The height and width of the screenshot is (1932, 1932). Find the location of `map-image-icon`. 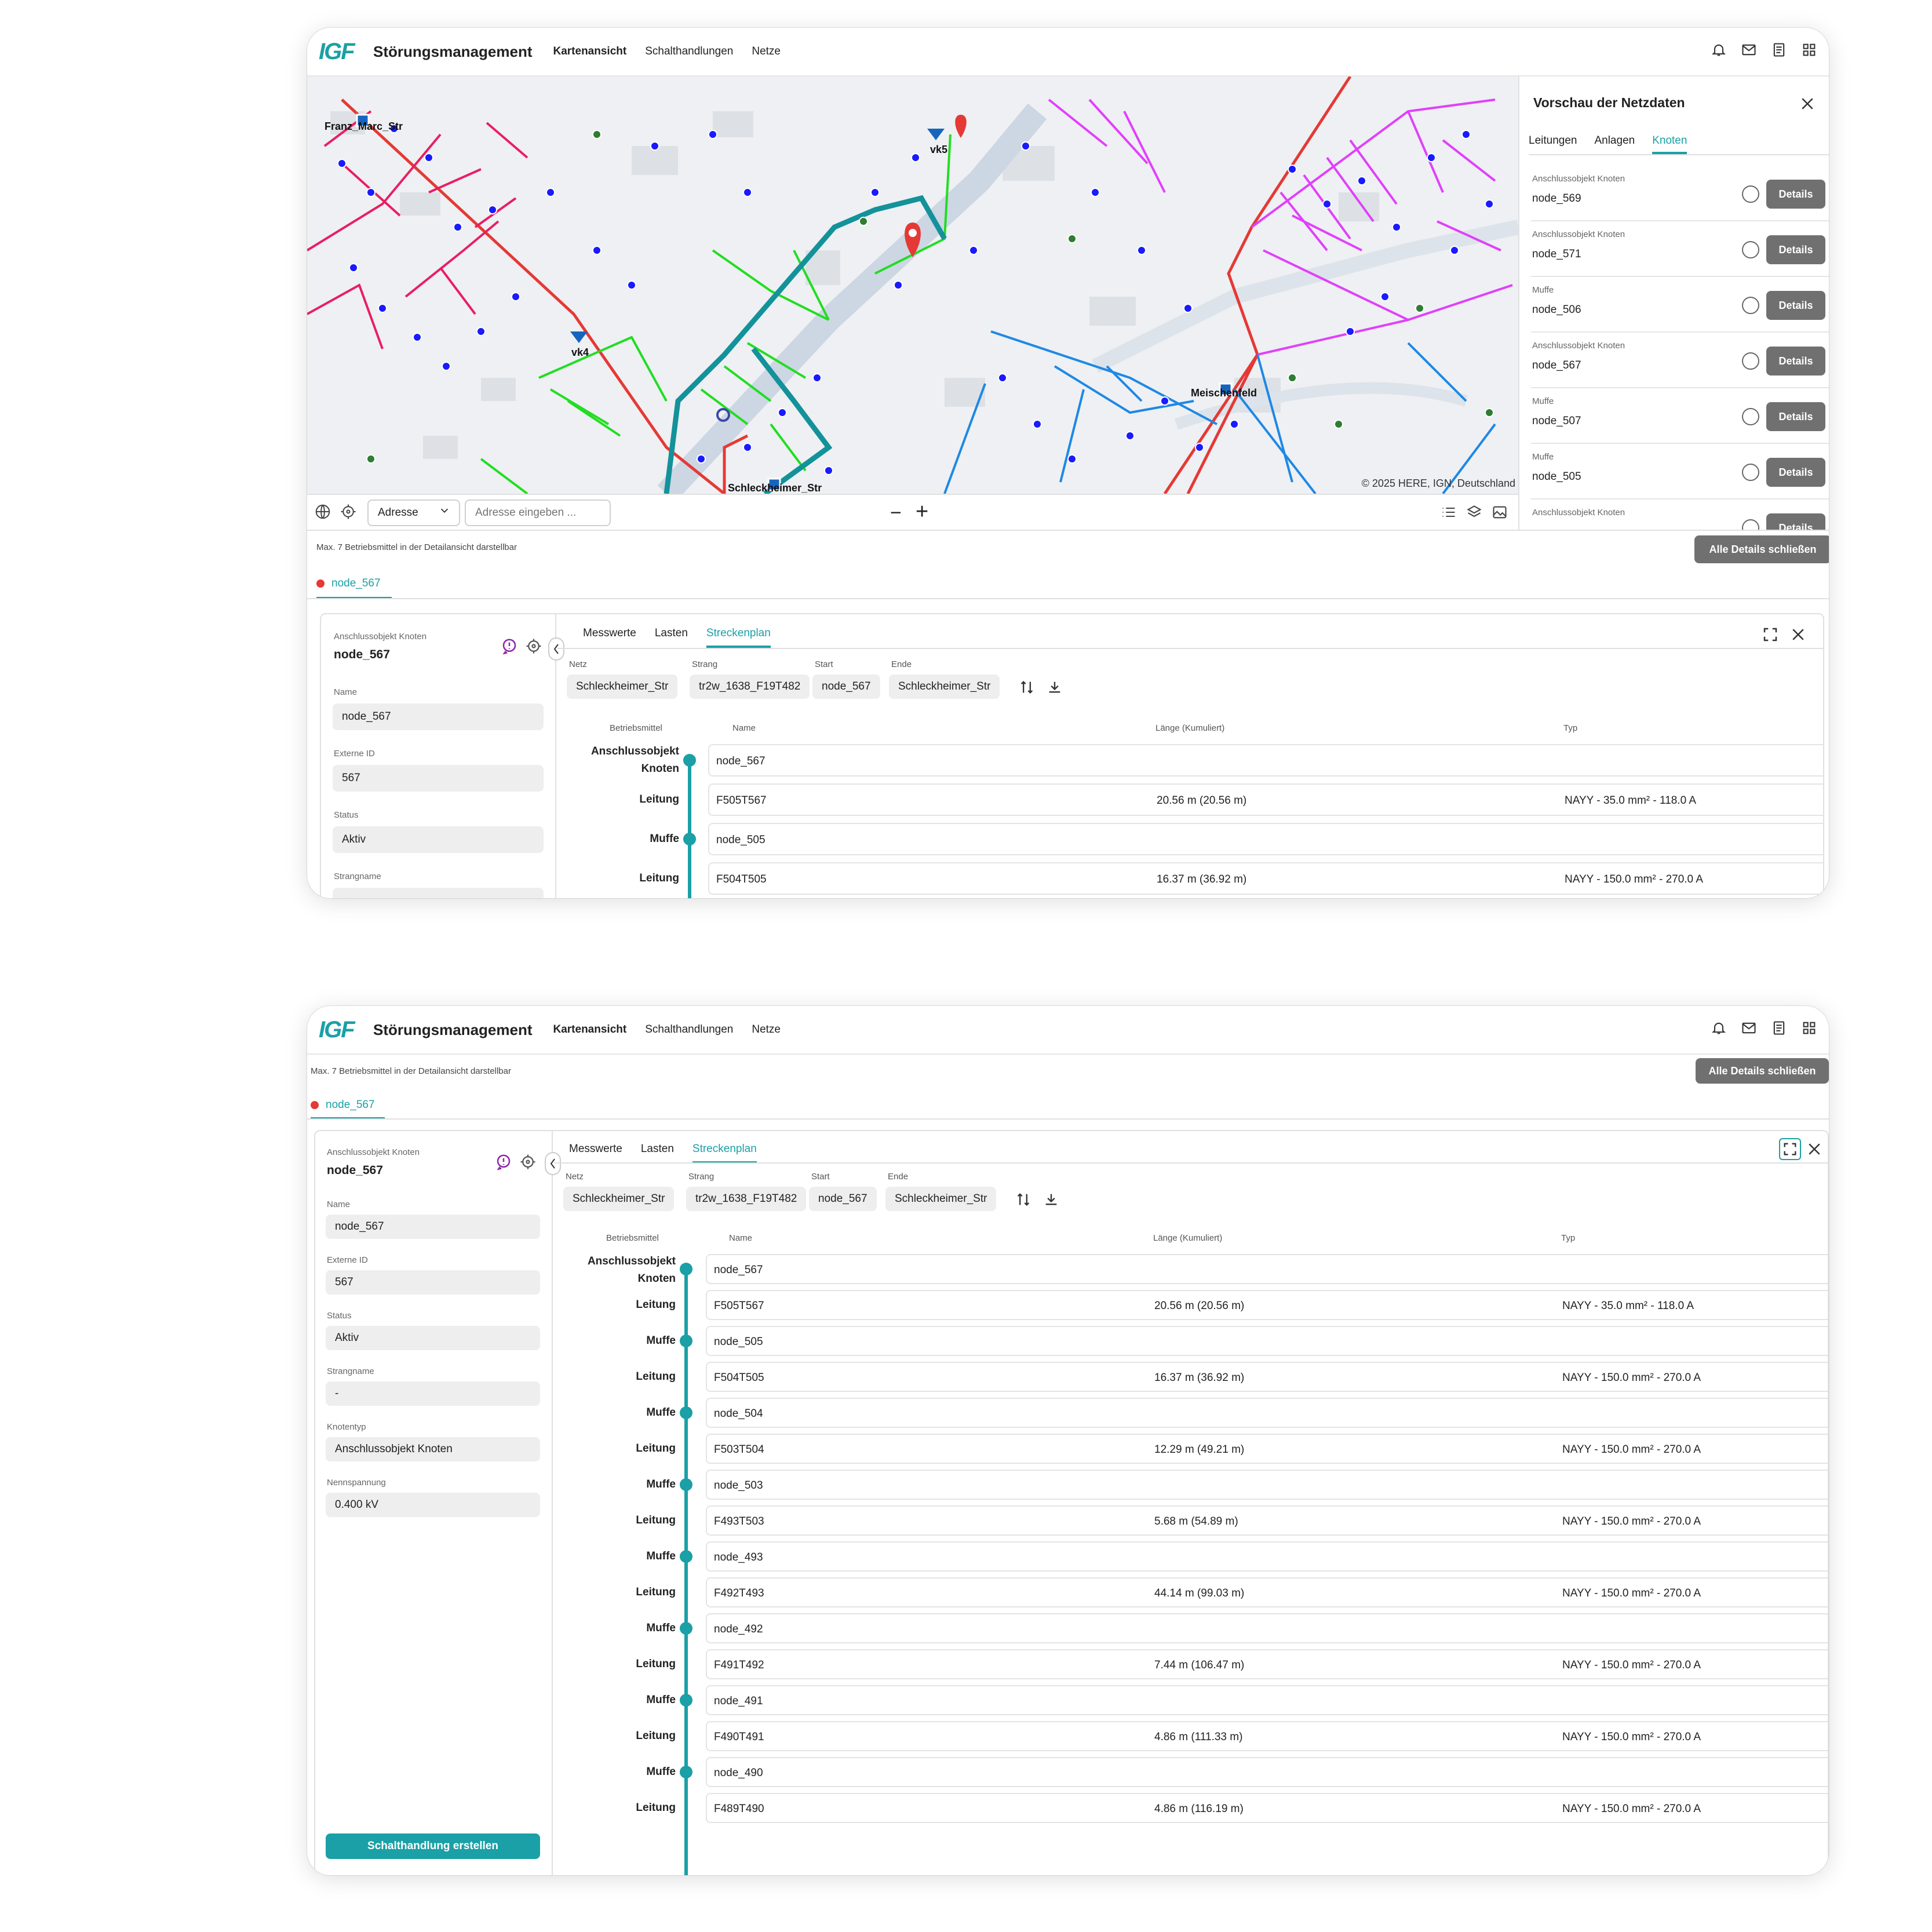

map-image-icon is located at coordinates (1500, 514).